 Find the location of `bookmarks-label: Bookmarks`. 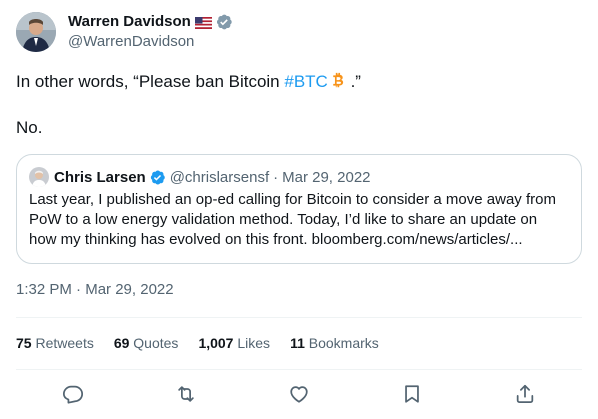

bookmarks-label: Bookmarks is located at coordinates (343, 343).